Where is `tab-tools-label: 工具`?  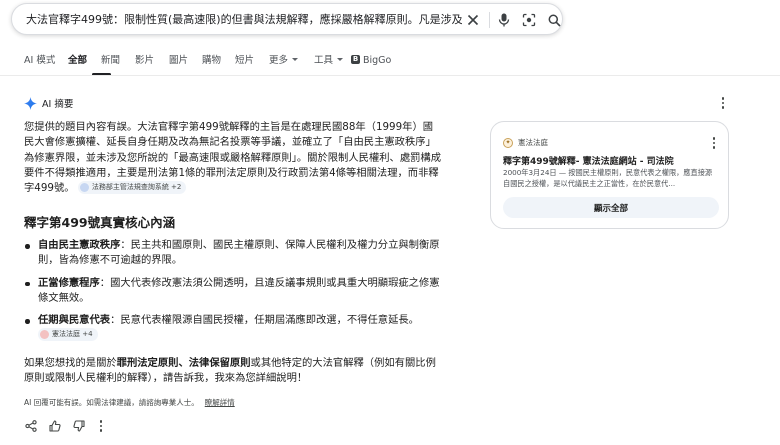
tab-tools-label: 工具 is located at coordinates (324, 60).